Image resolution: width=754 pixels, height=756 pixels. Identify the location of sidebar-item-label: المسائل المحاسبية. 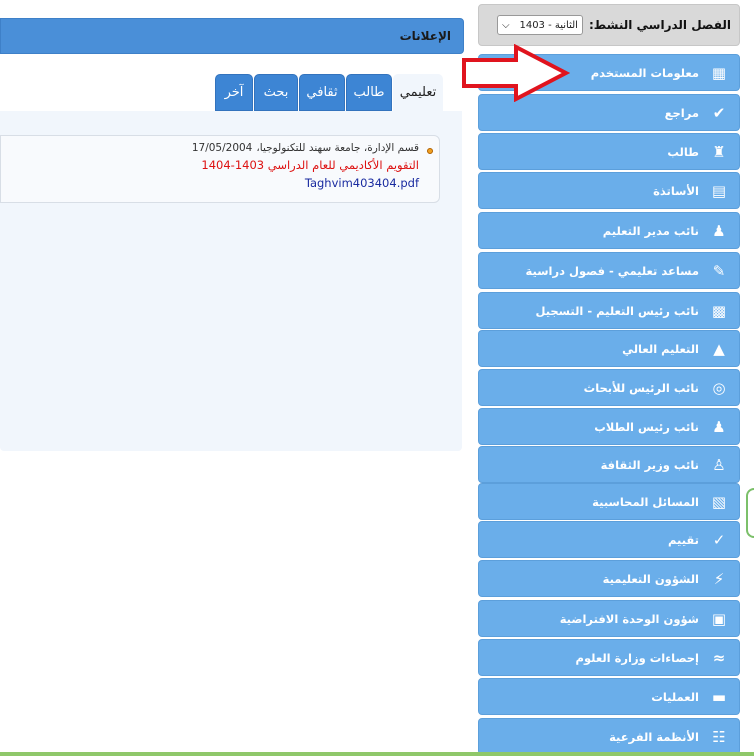
(645, 501).